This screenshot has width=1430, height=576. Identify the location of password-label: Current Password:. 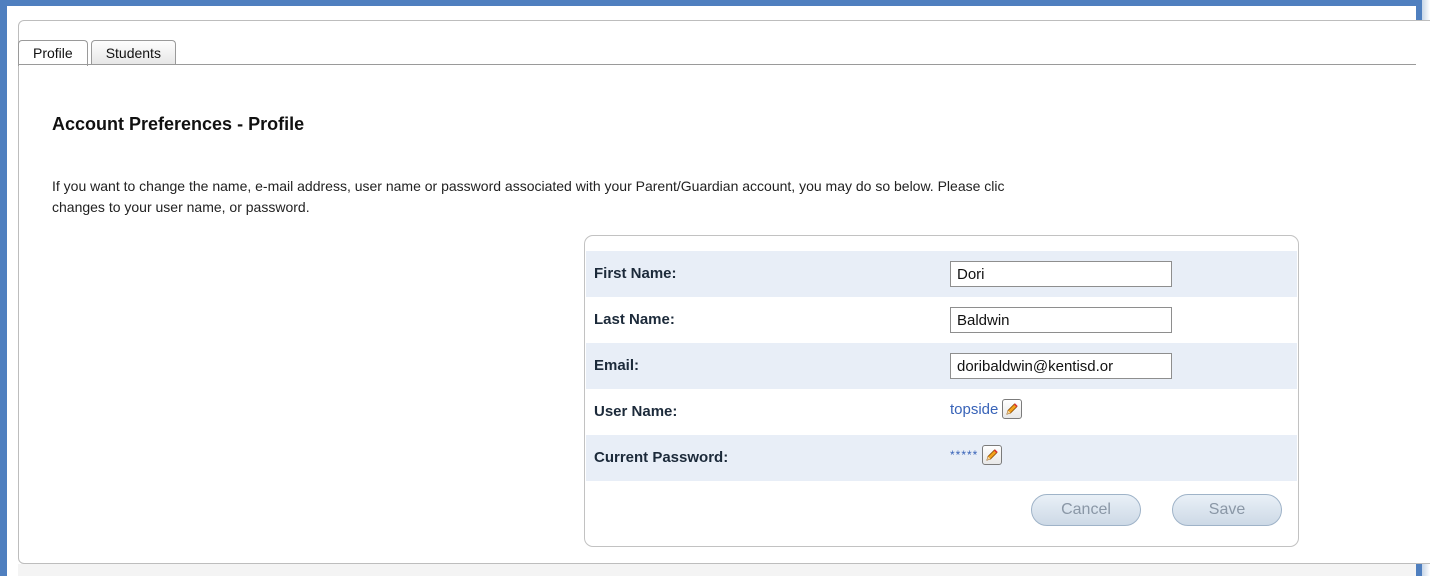
(661, 457).